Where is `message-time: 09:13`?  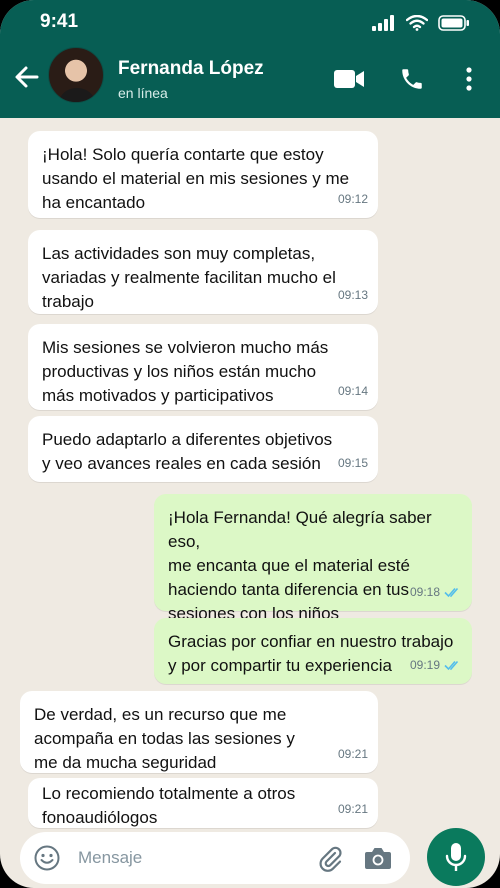
message-time: 09:13 is located at coordinates (353, 295).